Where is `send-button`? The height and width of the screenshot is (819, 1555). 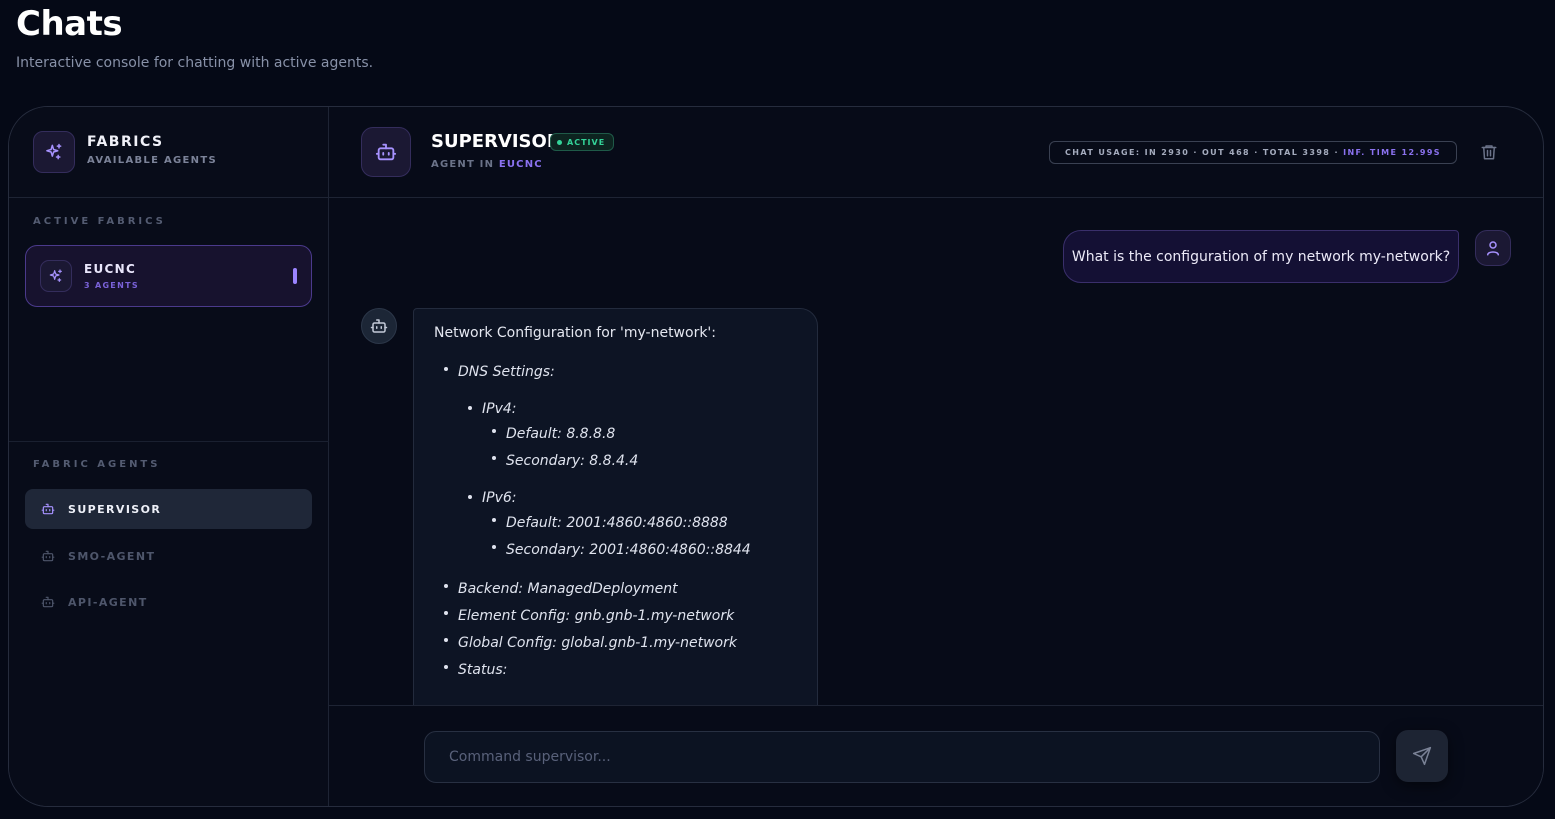
send-button is located at coordinates (1422, 756).